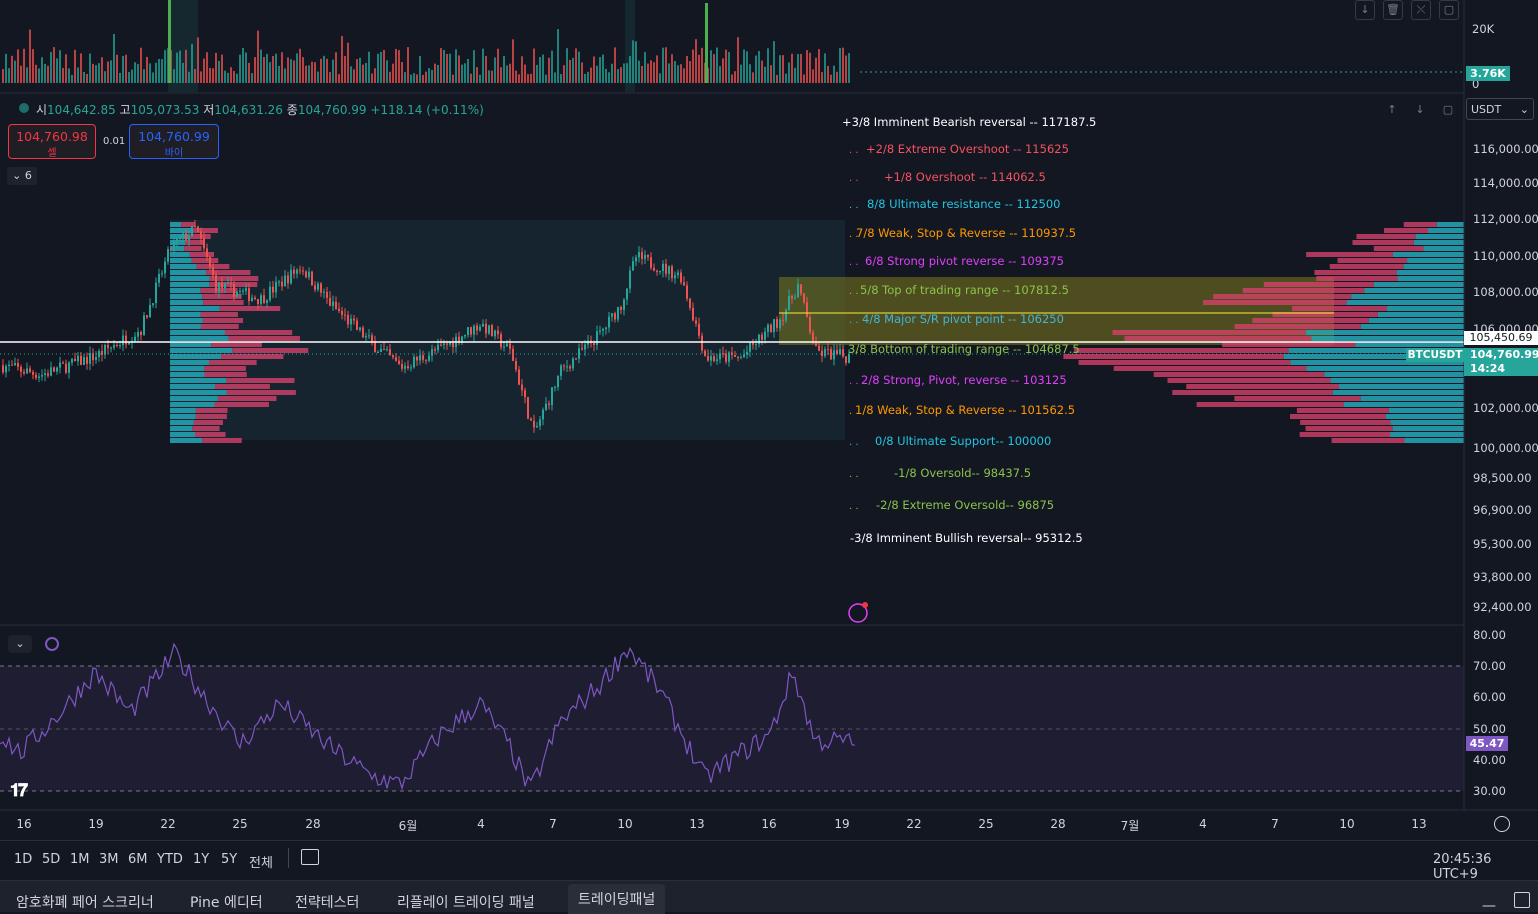 Image resolution: width=1538 pixels, height=914 pixels. I want to click on rsi-tick-label: 40.00, so click(1489, 760).